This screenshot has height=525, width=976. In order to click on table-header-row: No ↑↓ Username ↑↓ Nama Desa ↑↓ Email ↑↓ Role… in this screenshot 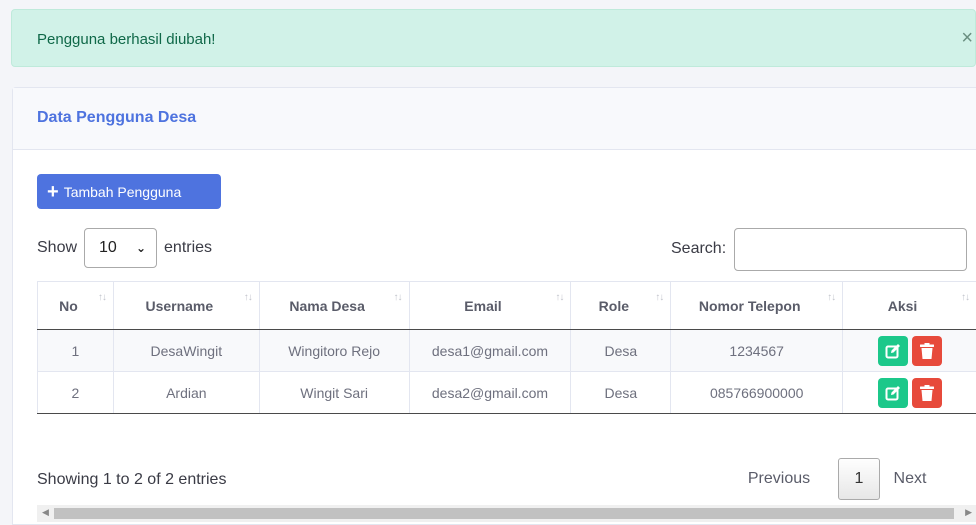, I will do `click(506, 305)`.